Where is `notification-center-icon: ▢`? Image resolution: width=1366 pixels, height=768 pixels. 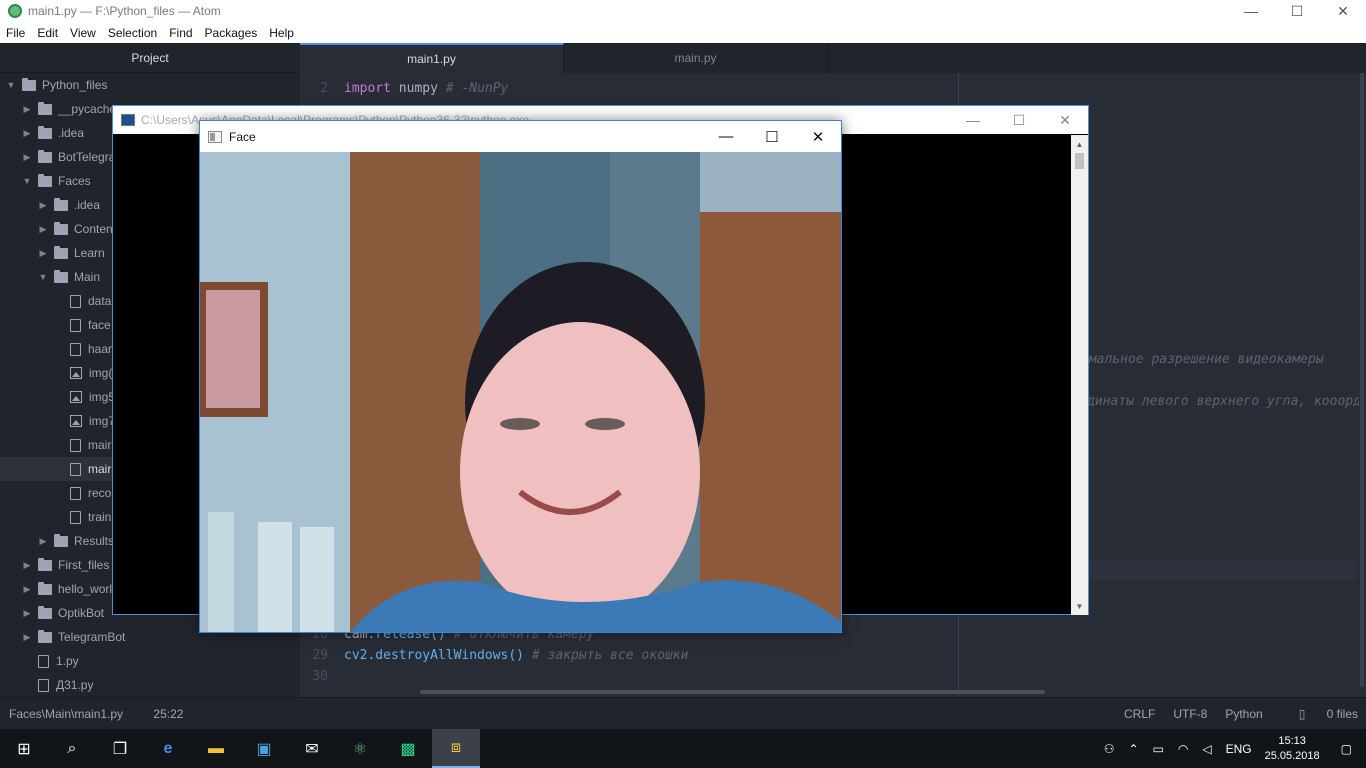 notification-center-icon: ▢ is located at coordinates (1346, 749).